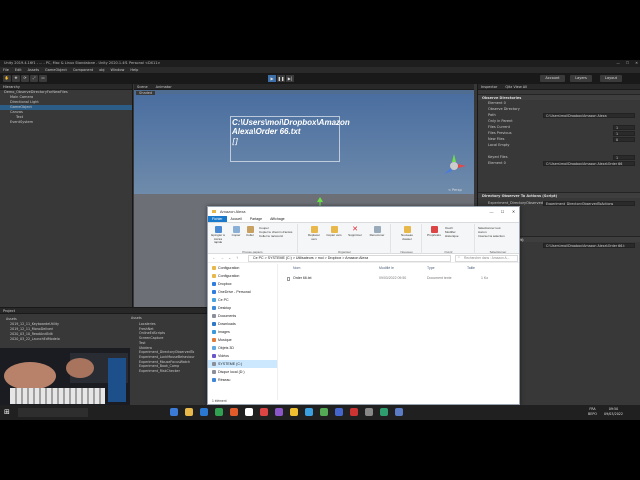 This screenshot has width=640, height=480. Describe the element at coordinates (454, 166) in the screenshot. I see `orientation-gizmo-icon` at that location.